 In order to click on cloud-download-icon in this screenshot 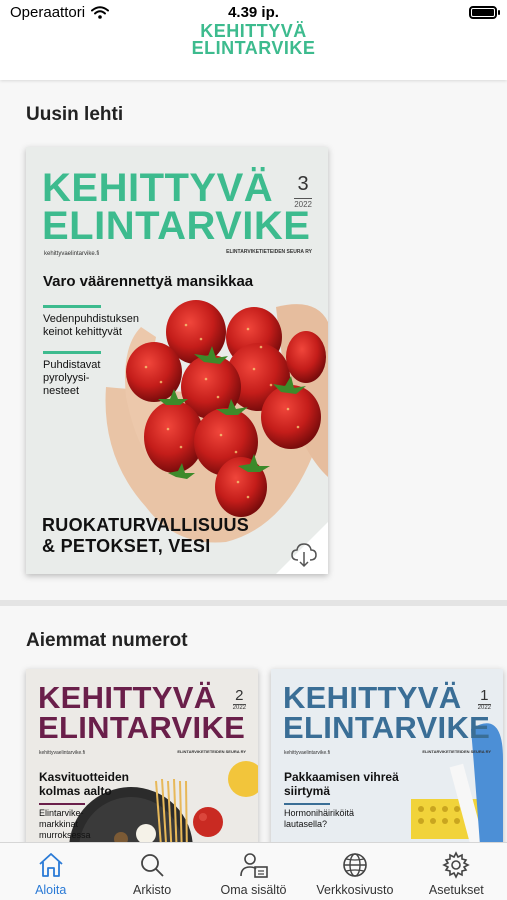, I will do `click(302, 548)`.